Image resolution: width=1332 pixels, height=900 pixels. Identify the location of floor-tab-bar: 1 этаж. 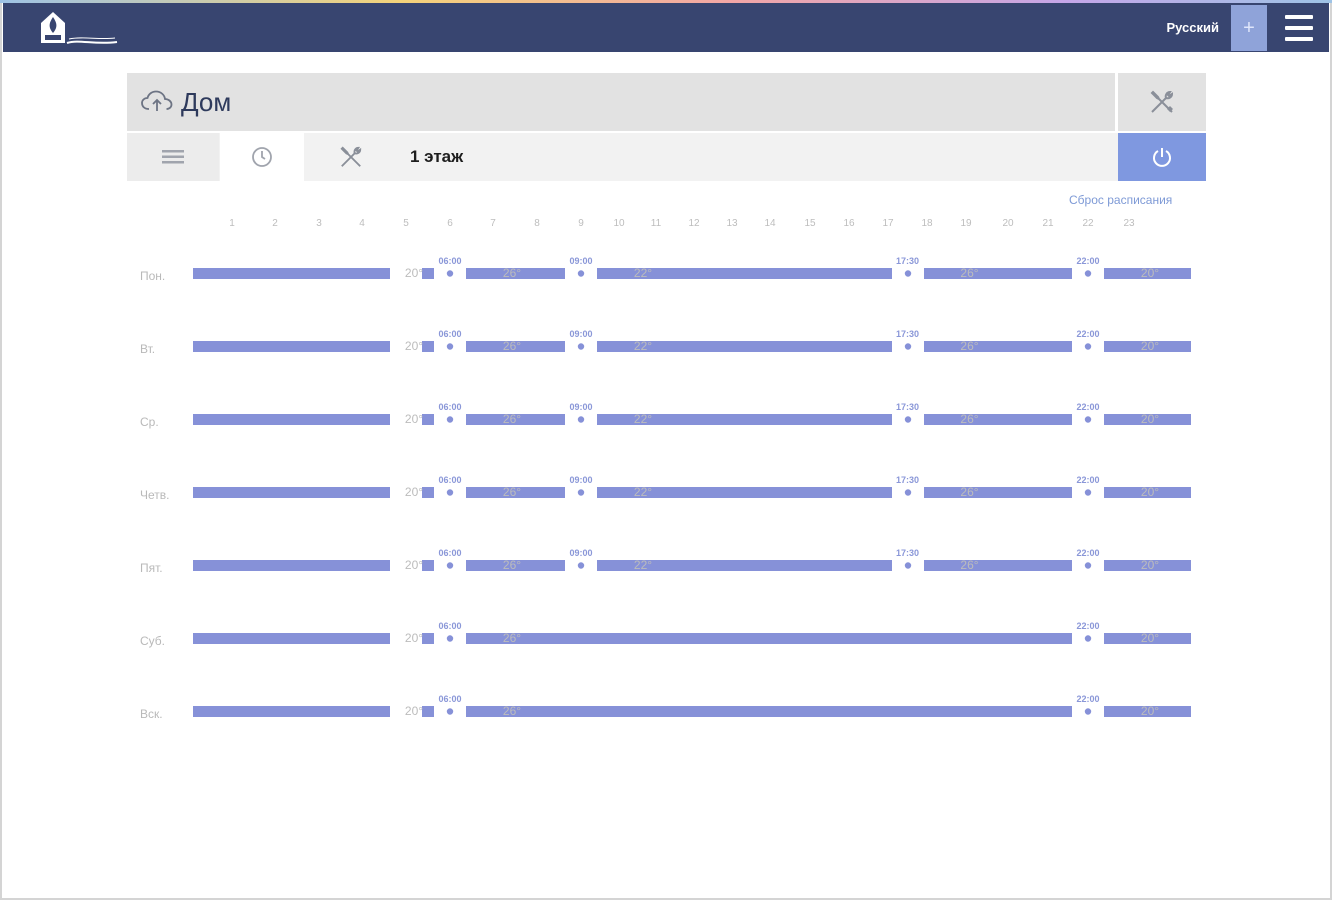
(622, 157).